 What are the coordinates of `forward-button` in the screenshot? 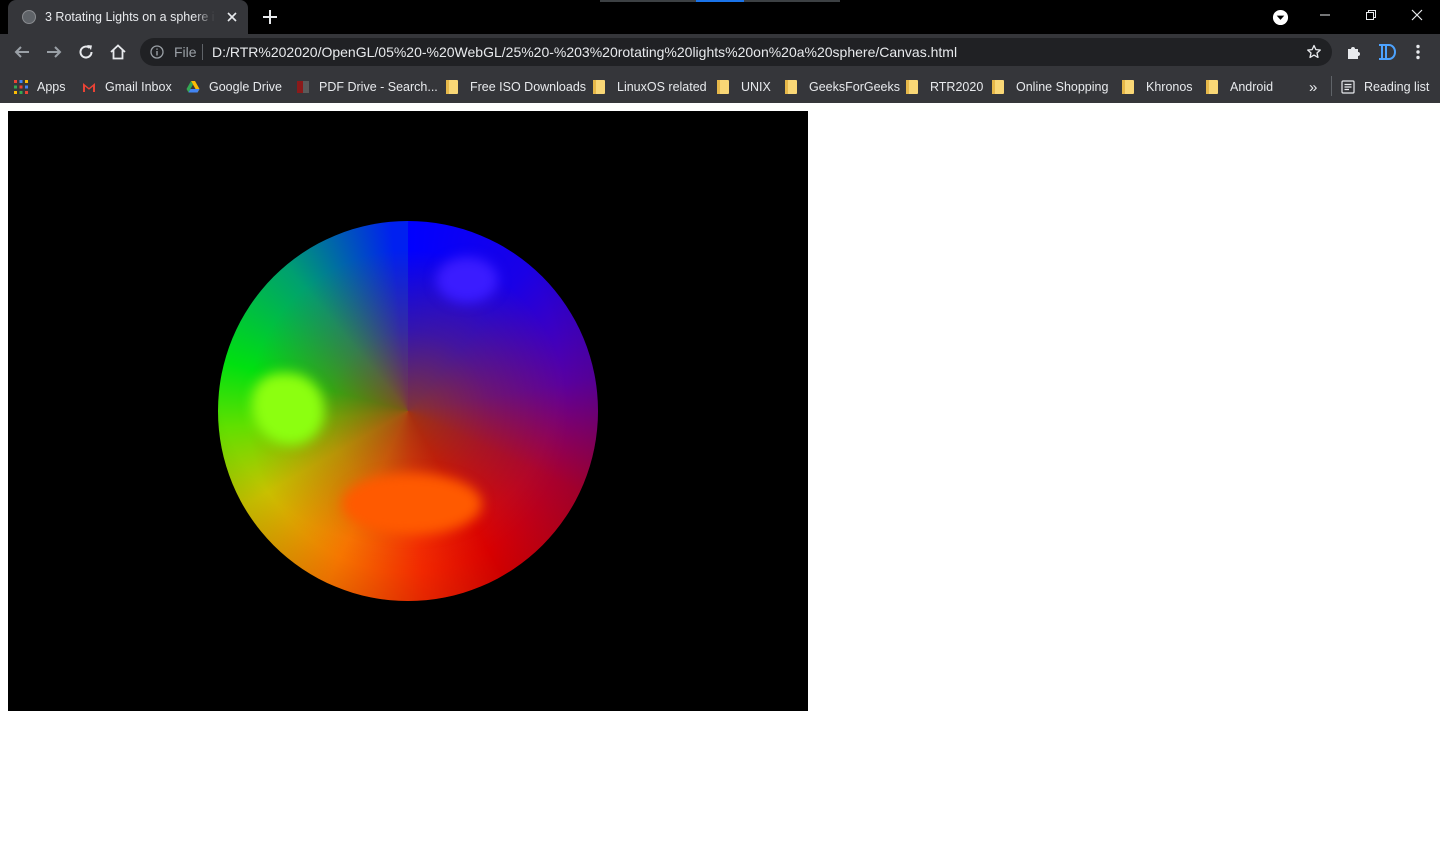 It's located at (54, 52).